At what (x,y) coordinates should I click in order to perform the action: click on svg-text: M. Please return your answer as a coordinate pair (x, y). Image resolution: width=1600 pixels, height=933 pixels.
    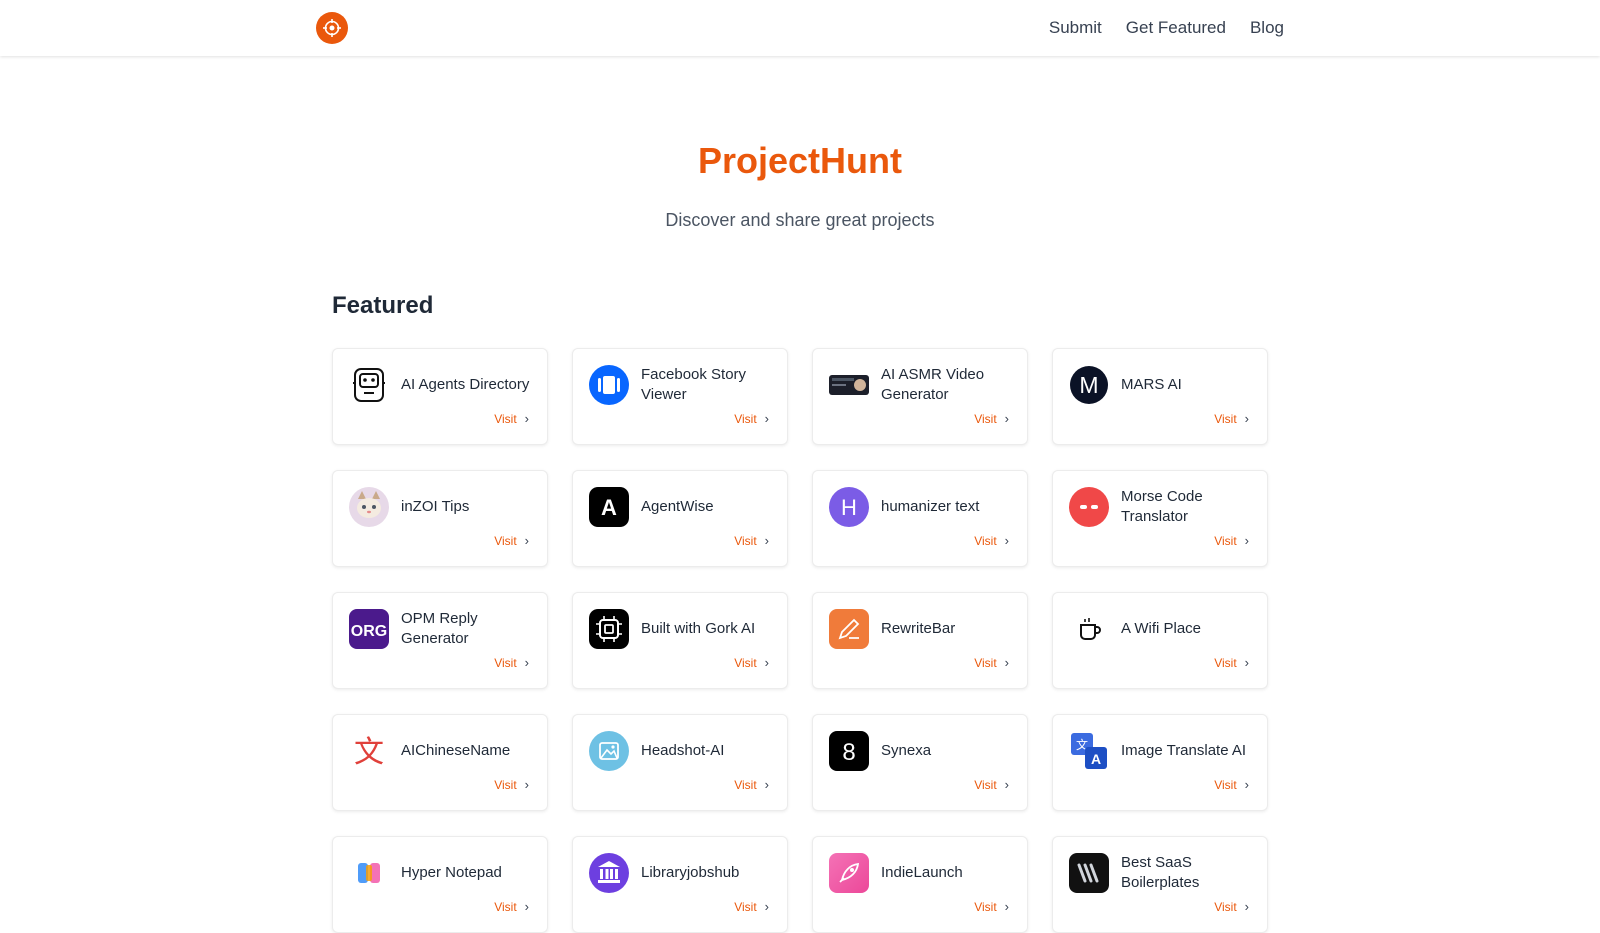
    Looking at the image, I should click on (1088, 385).